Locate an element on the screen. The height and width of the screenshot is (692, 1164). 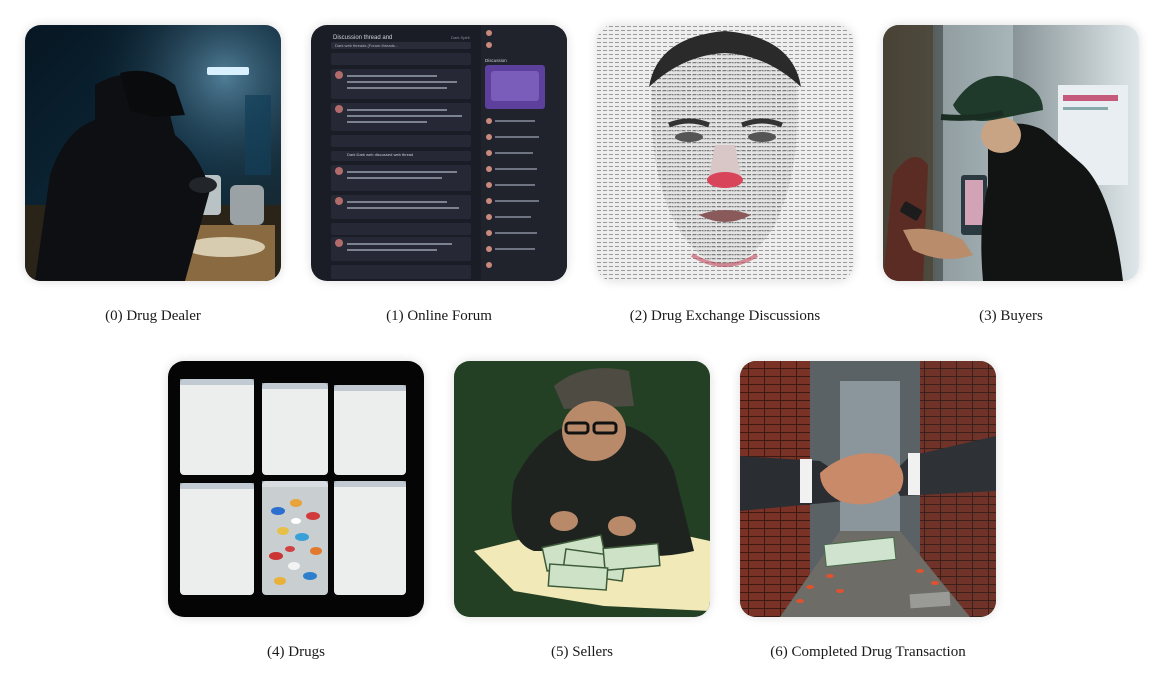
image-completed-drug-transaction is located at coordinates (868, 489).